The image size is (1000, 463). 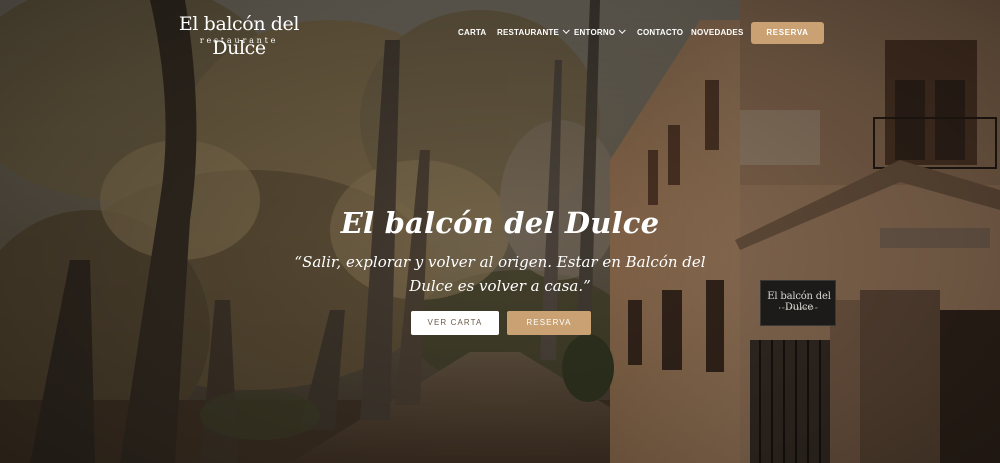 I want to click on sign-subtitle: restaurante, so click(x=799, y=307).